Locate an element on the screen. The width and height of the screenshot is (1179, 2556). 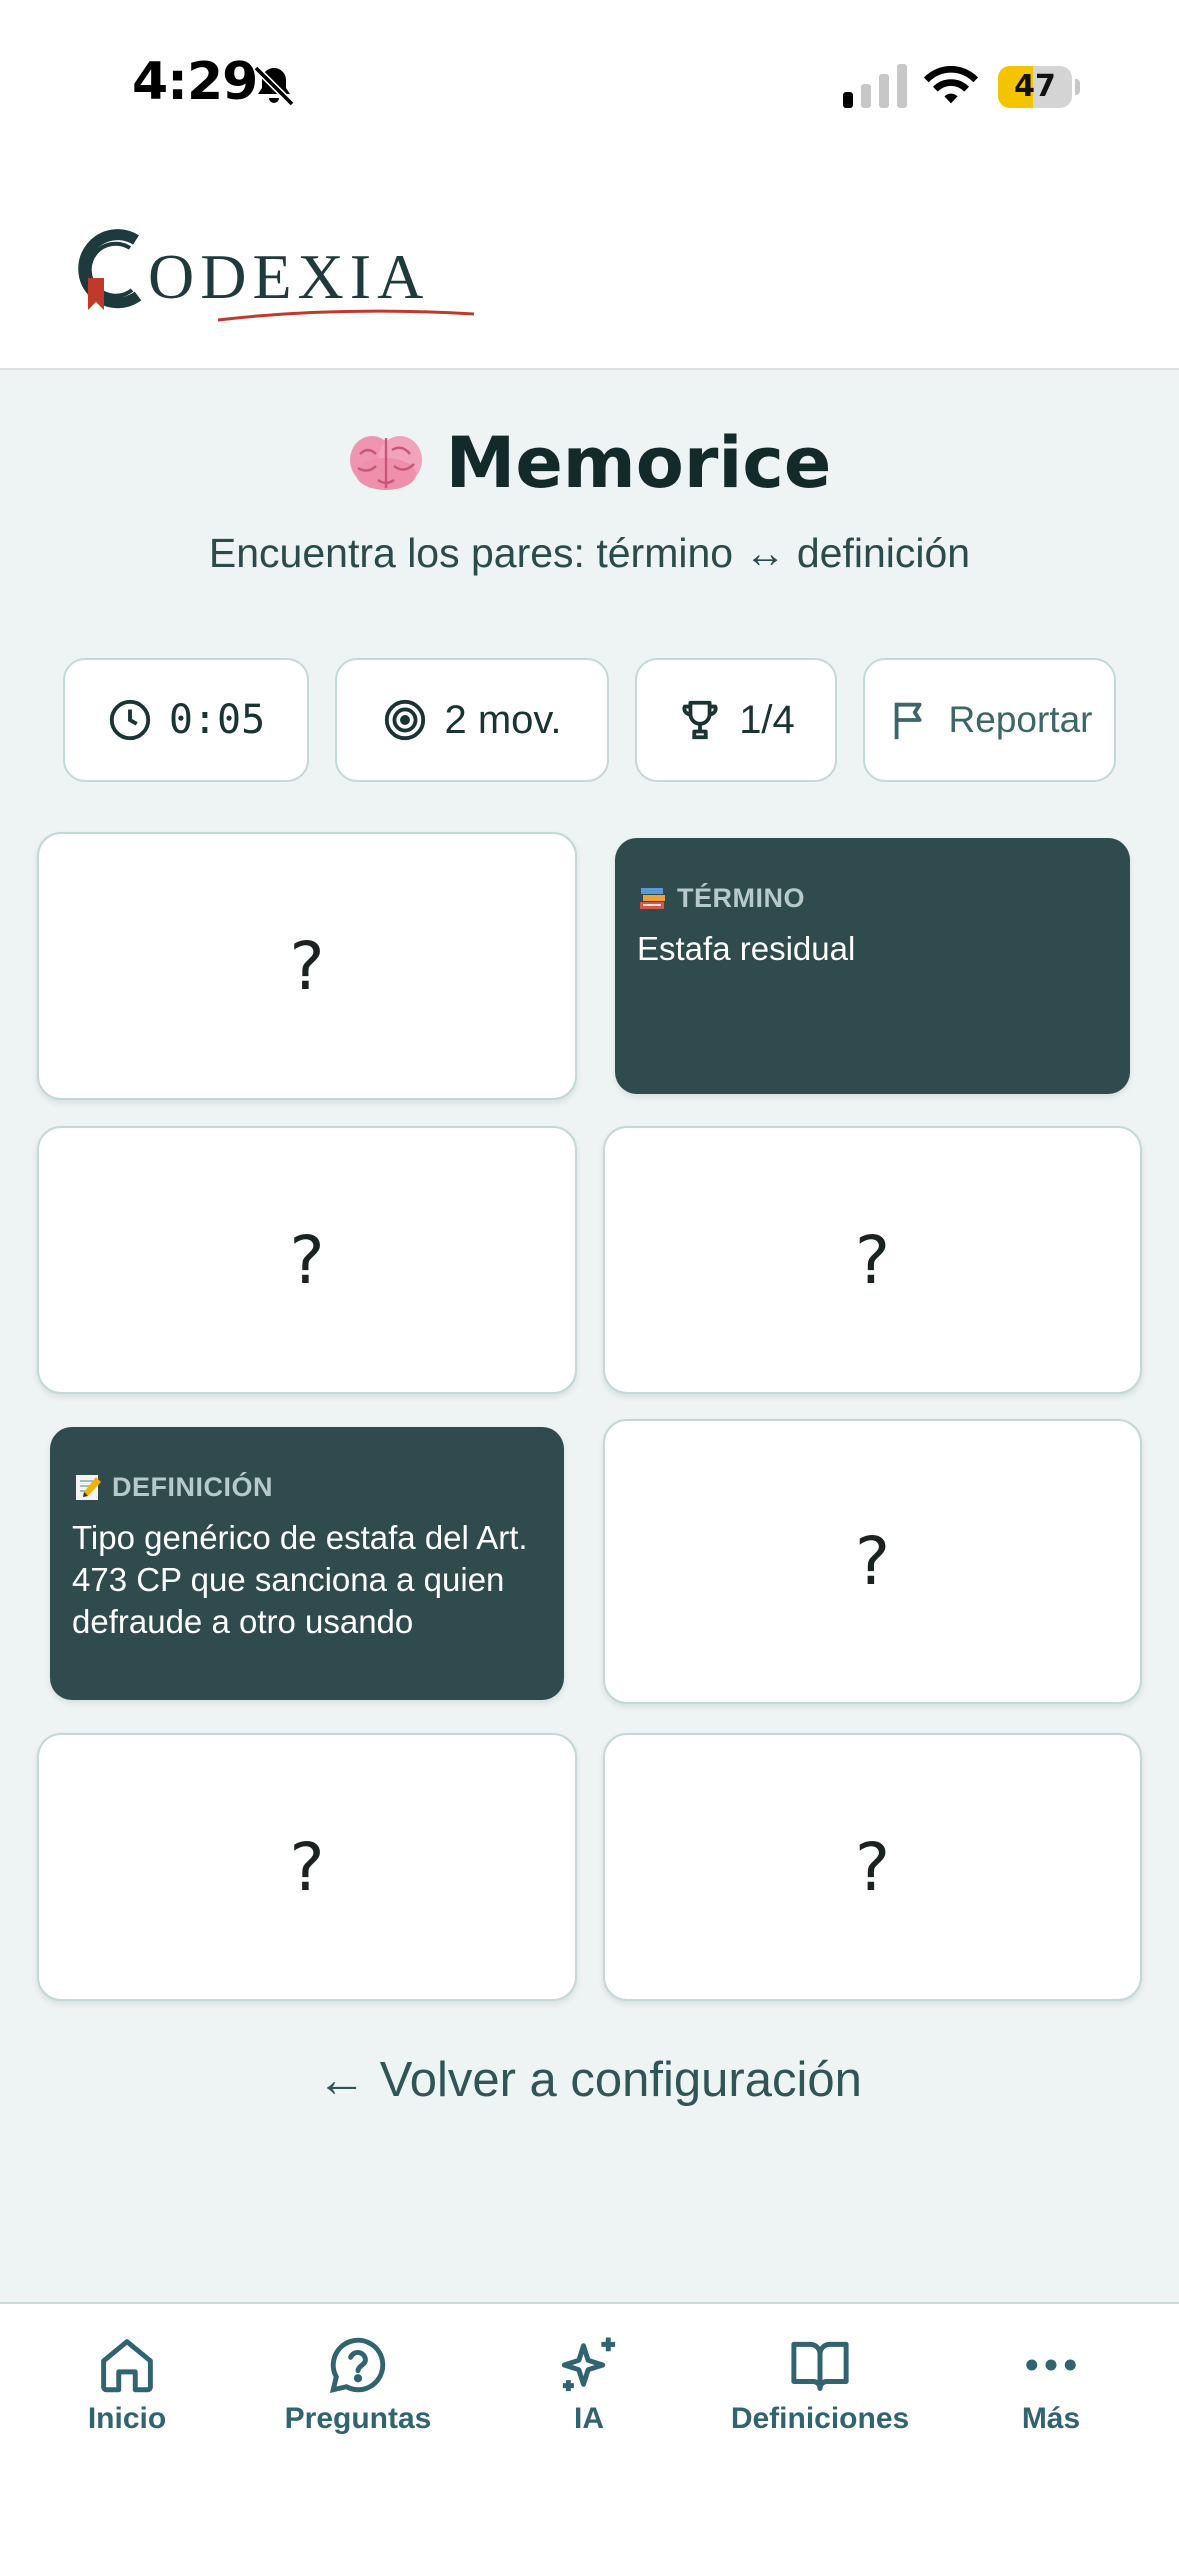
moves-stat: 2 mov. is located at coordinates (472, 720).